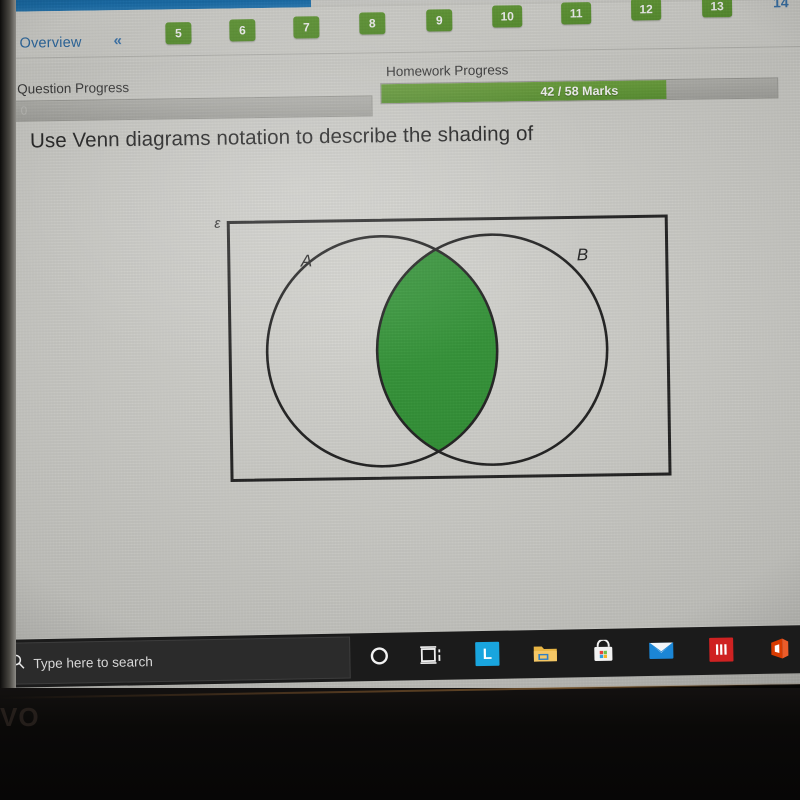 Image resolution: width=800 pixels, height=800 pixels. What do you see at coordinates (400, 741) in the screenshot?
I see `laptop-bezel: VO` at bounding box center [400, 741].